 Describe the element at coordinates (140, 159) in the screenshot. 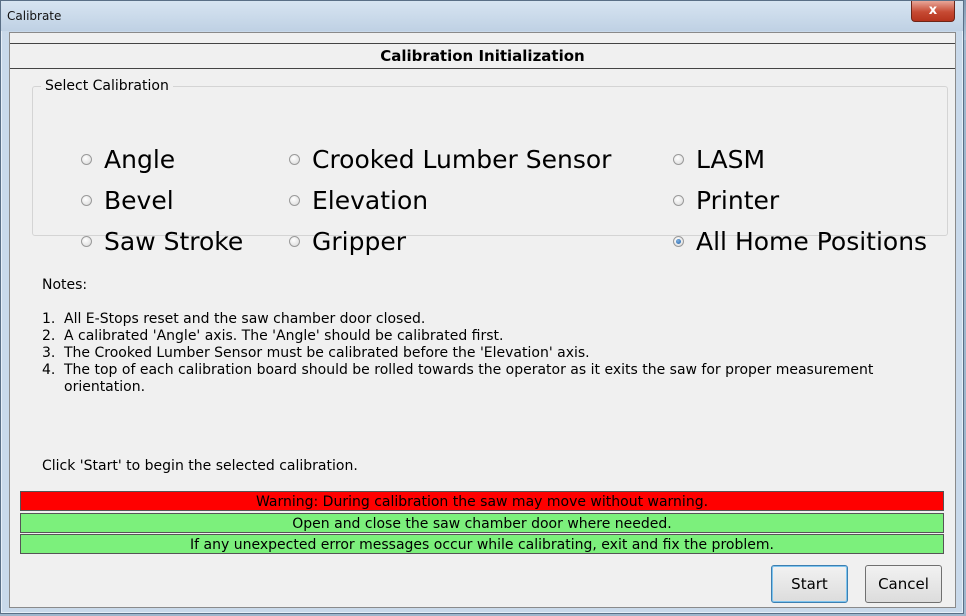

I see `radio-label: Angle` at that location.